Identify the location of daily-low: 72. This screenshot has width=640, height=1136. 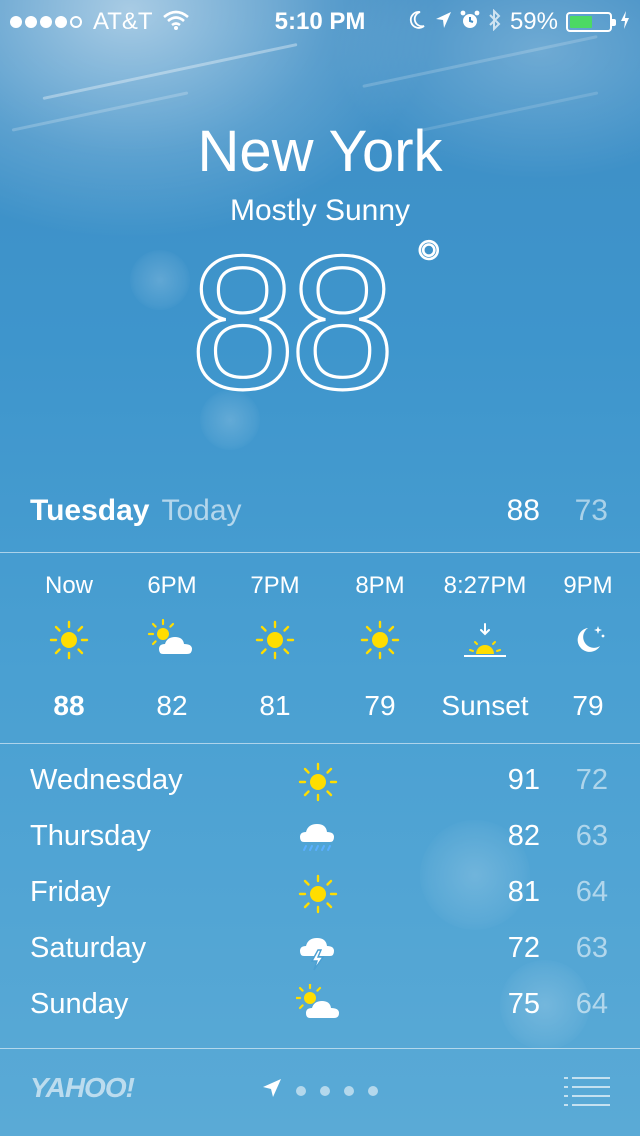
(591, 780).